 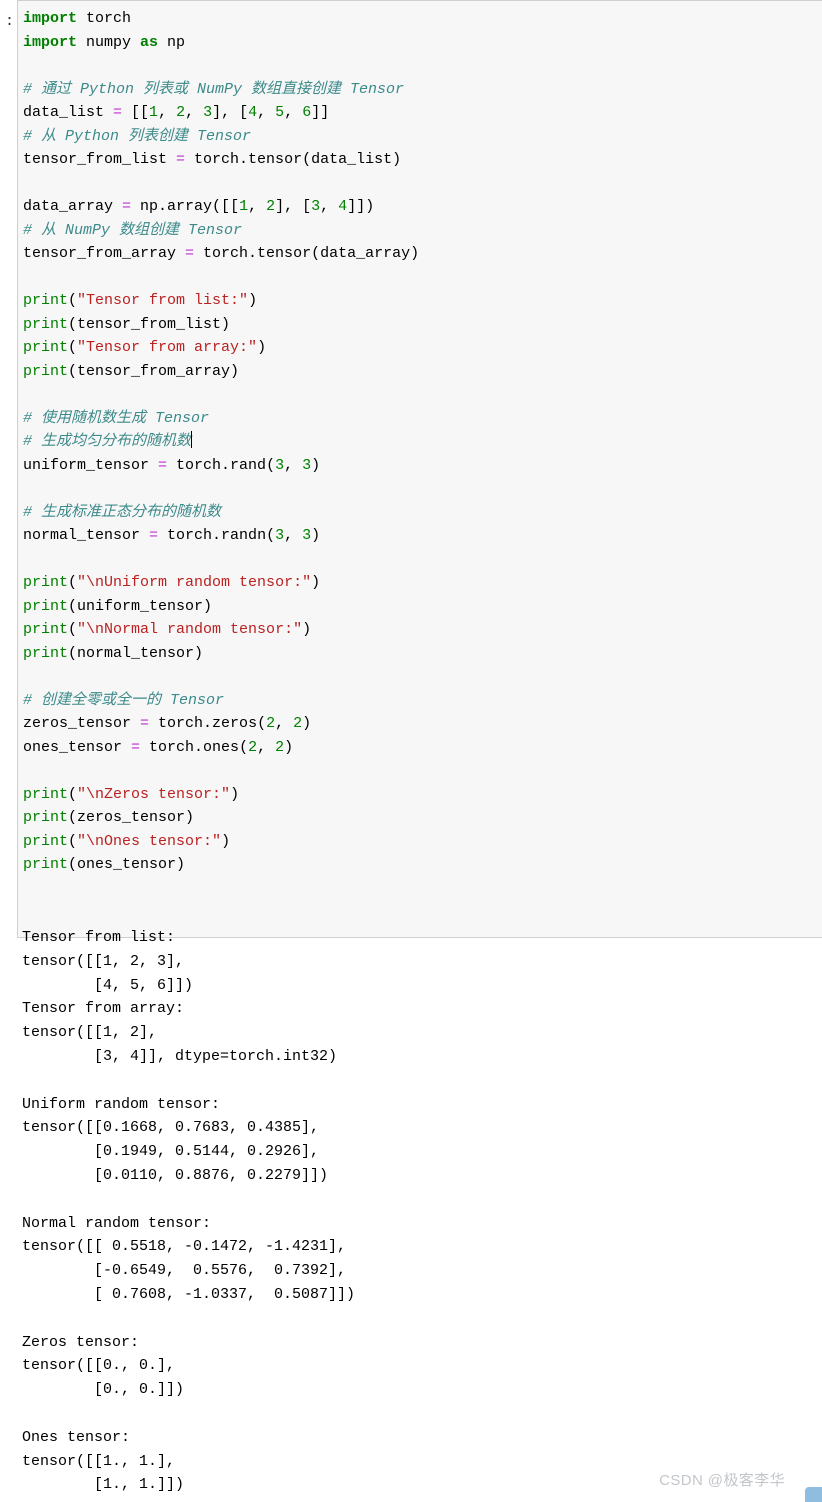 I want to click on code-token-pl: np, so click(x=172, y=42).